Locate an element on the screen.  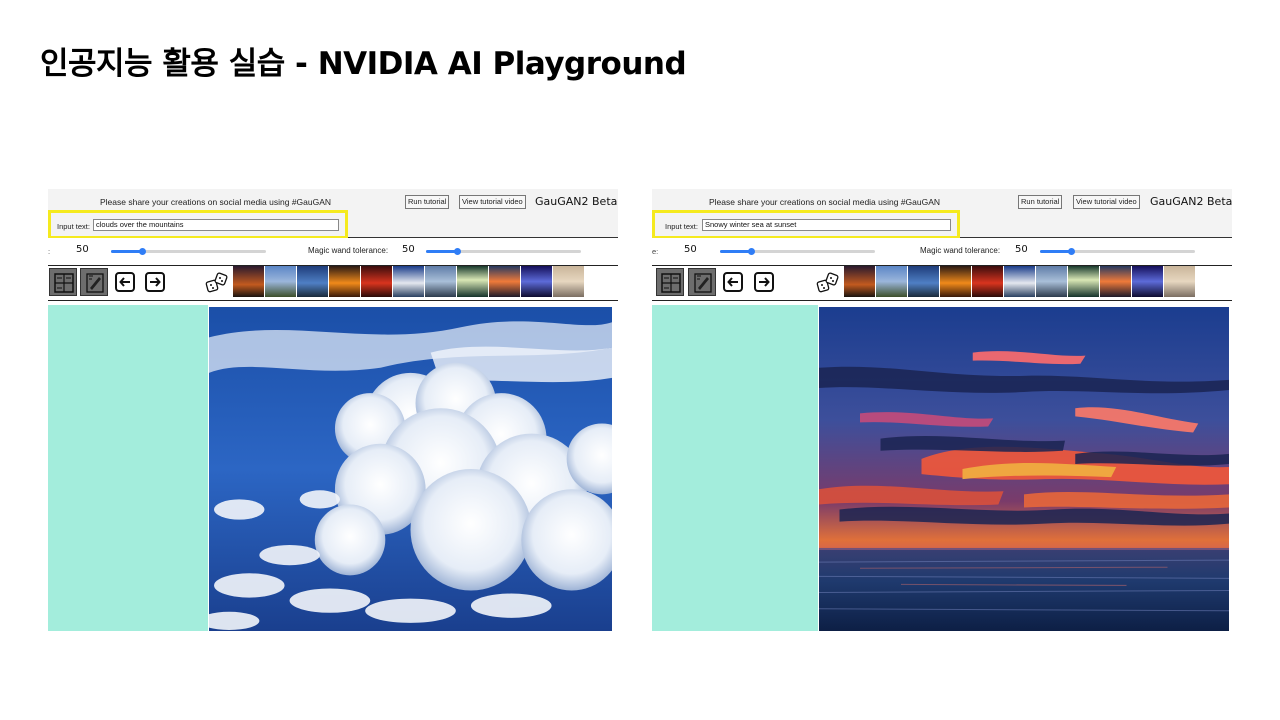
generated-clouds-image is located at coordinates (410, 469).